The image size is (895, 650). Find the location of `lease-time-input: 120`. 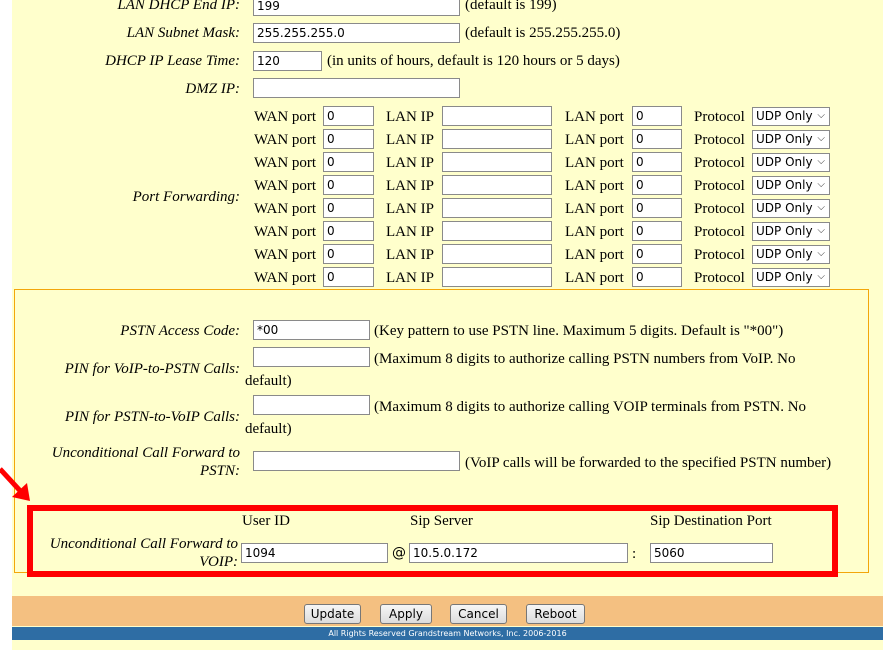

lease-time-input: 120 is located at coordinates (287, 61).